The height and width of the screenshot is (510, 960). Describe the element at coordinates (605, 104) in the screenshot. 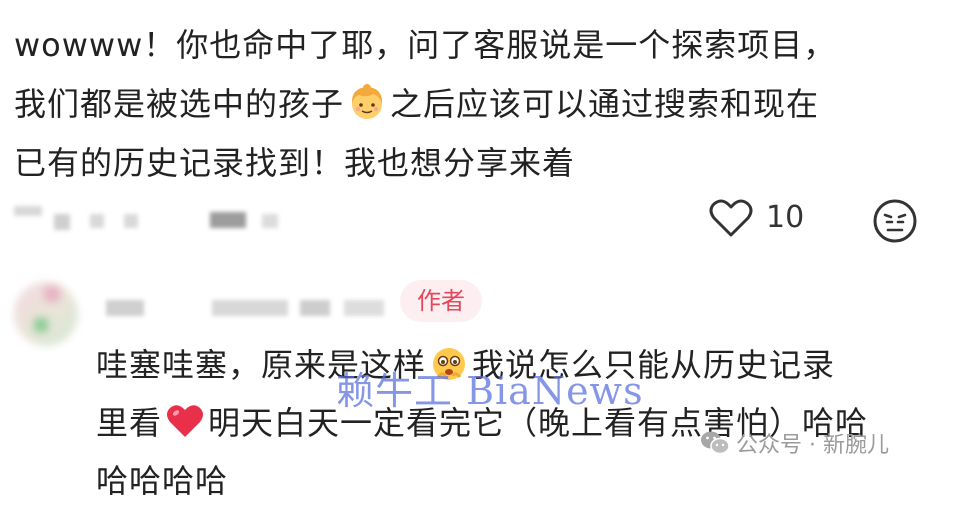

I see `comment-line-2-after: 之后应该可以通过搜索和现在` at that location.